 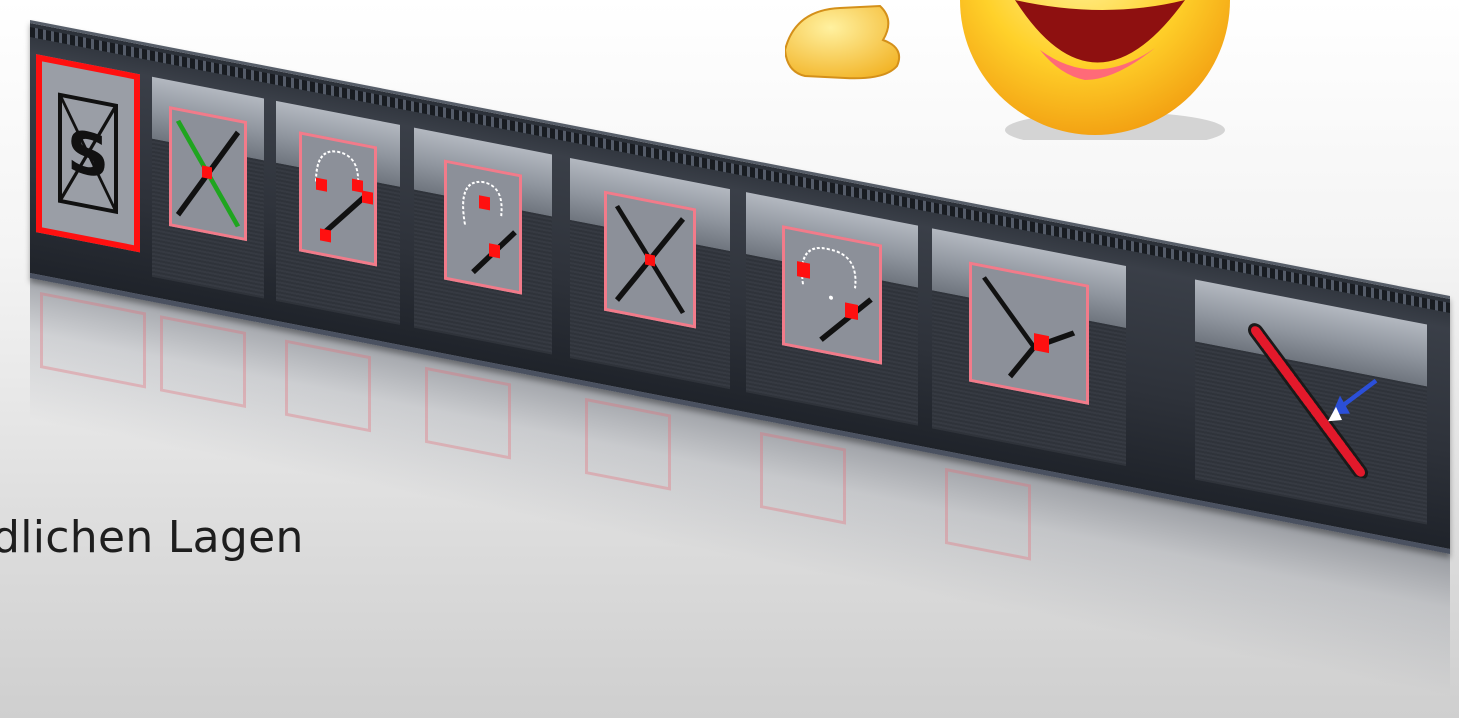 I want to click on snap-arc-endpoints-button, so click(x=338, y=212).